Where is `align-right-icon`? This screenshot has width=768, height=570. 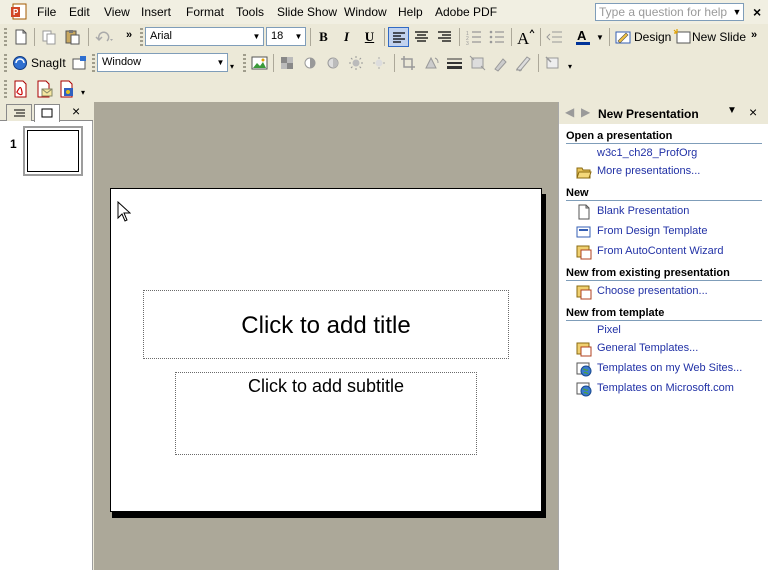
align-right-icon is located at coordinates (444, 37).